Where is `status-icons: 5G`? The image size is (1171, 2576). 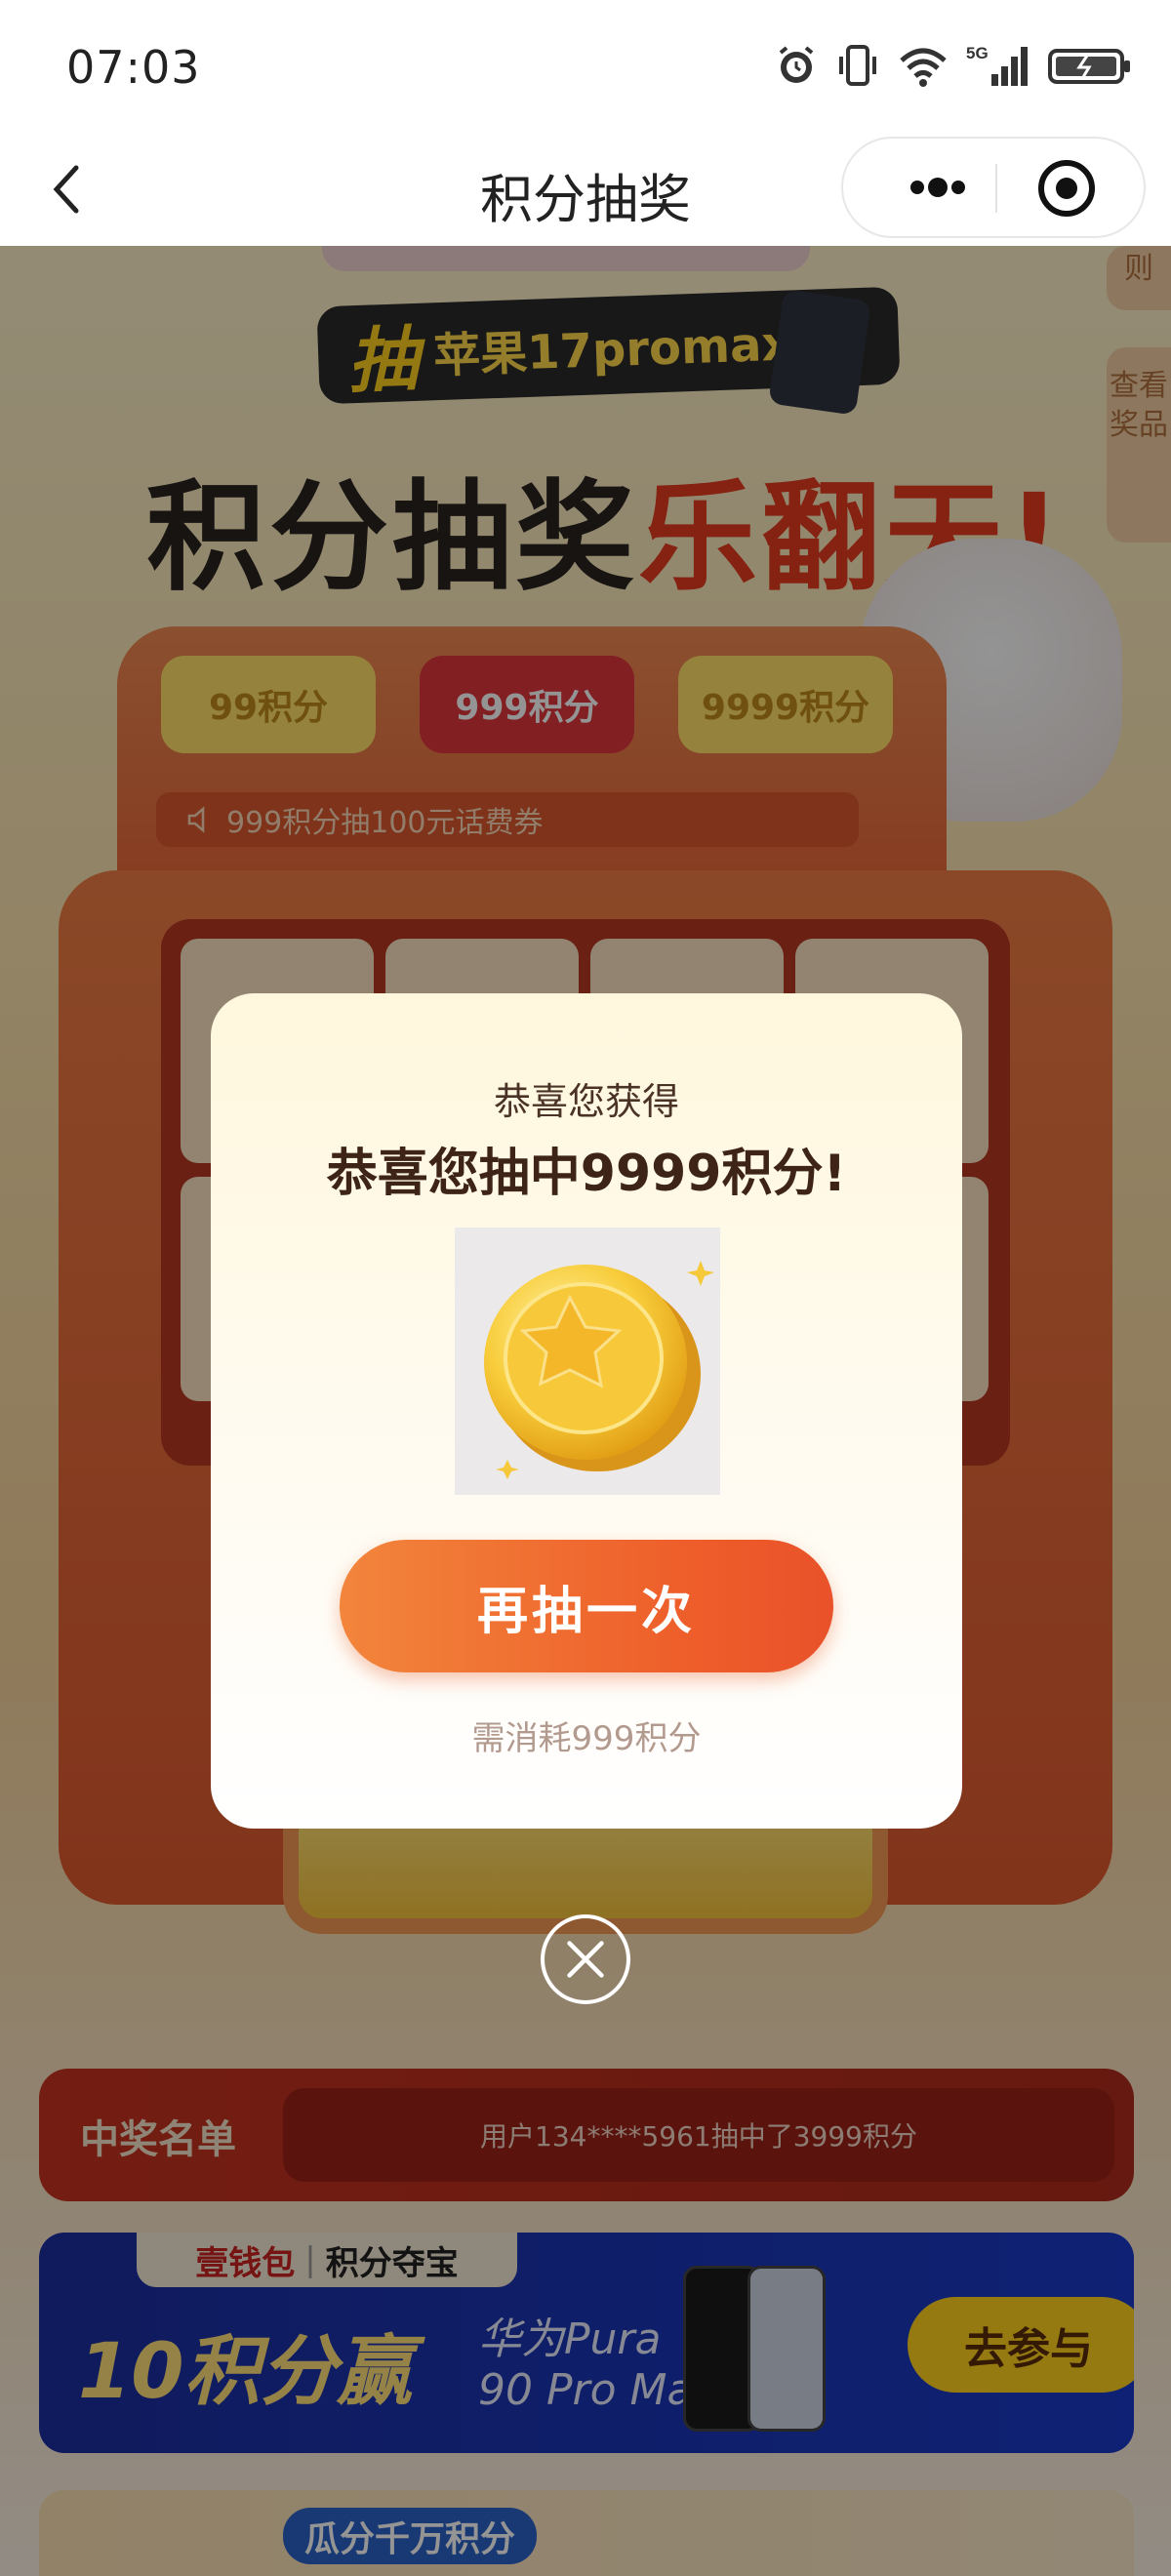
status-icons: 5G is located at coordinates (953, 65).